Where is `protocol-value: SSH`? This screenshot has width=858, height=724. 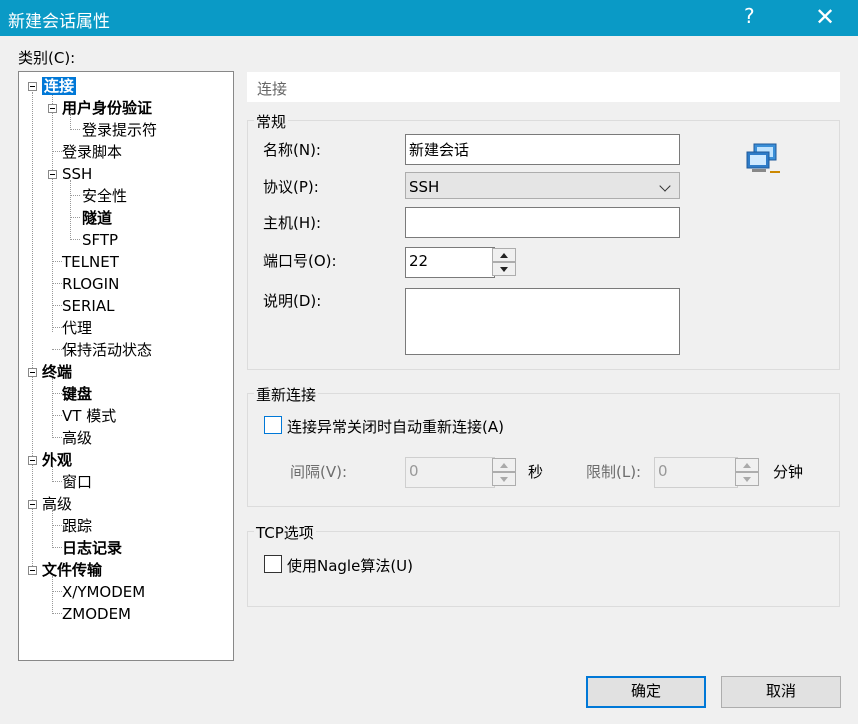
protocol-value: SSH is located at coordinates (424, 187).